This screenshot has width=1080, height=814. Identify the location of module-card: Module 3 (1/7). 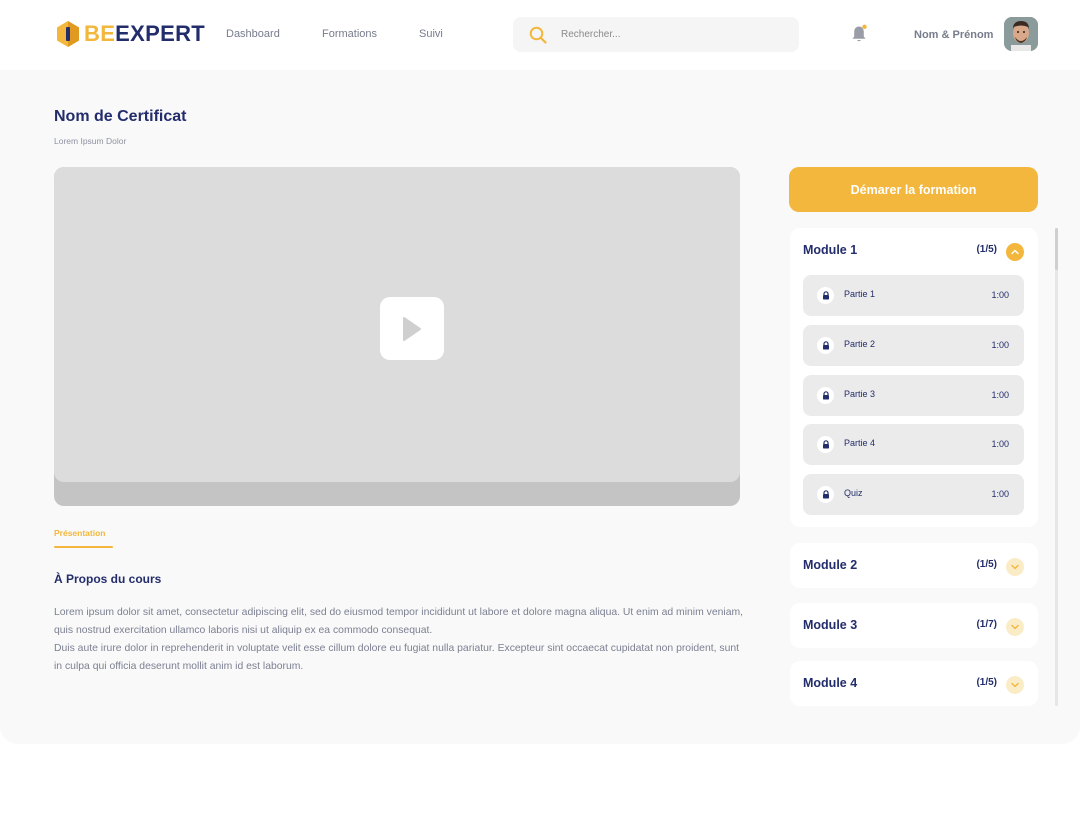
(914, 625).